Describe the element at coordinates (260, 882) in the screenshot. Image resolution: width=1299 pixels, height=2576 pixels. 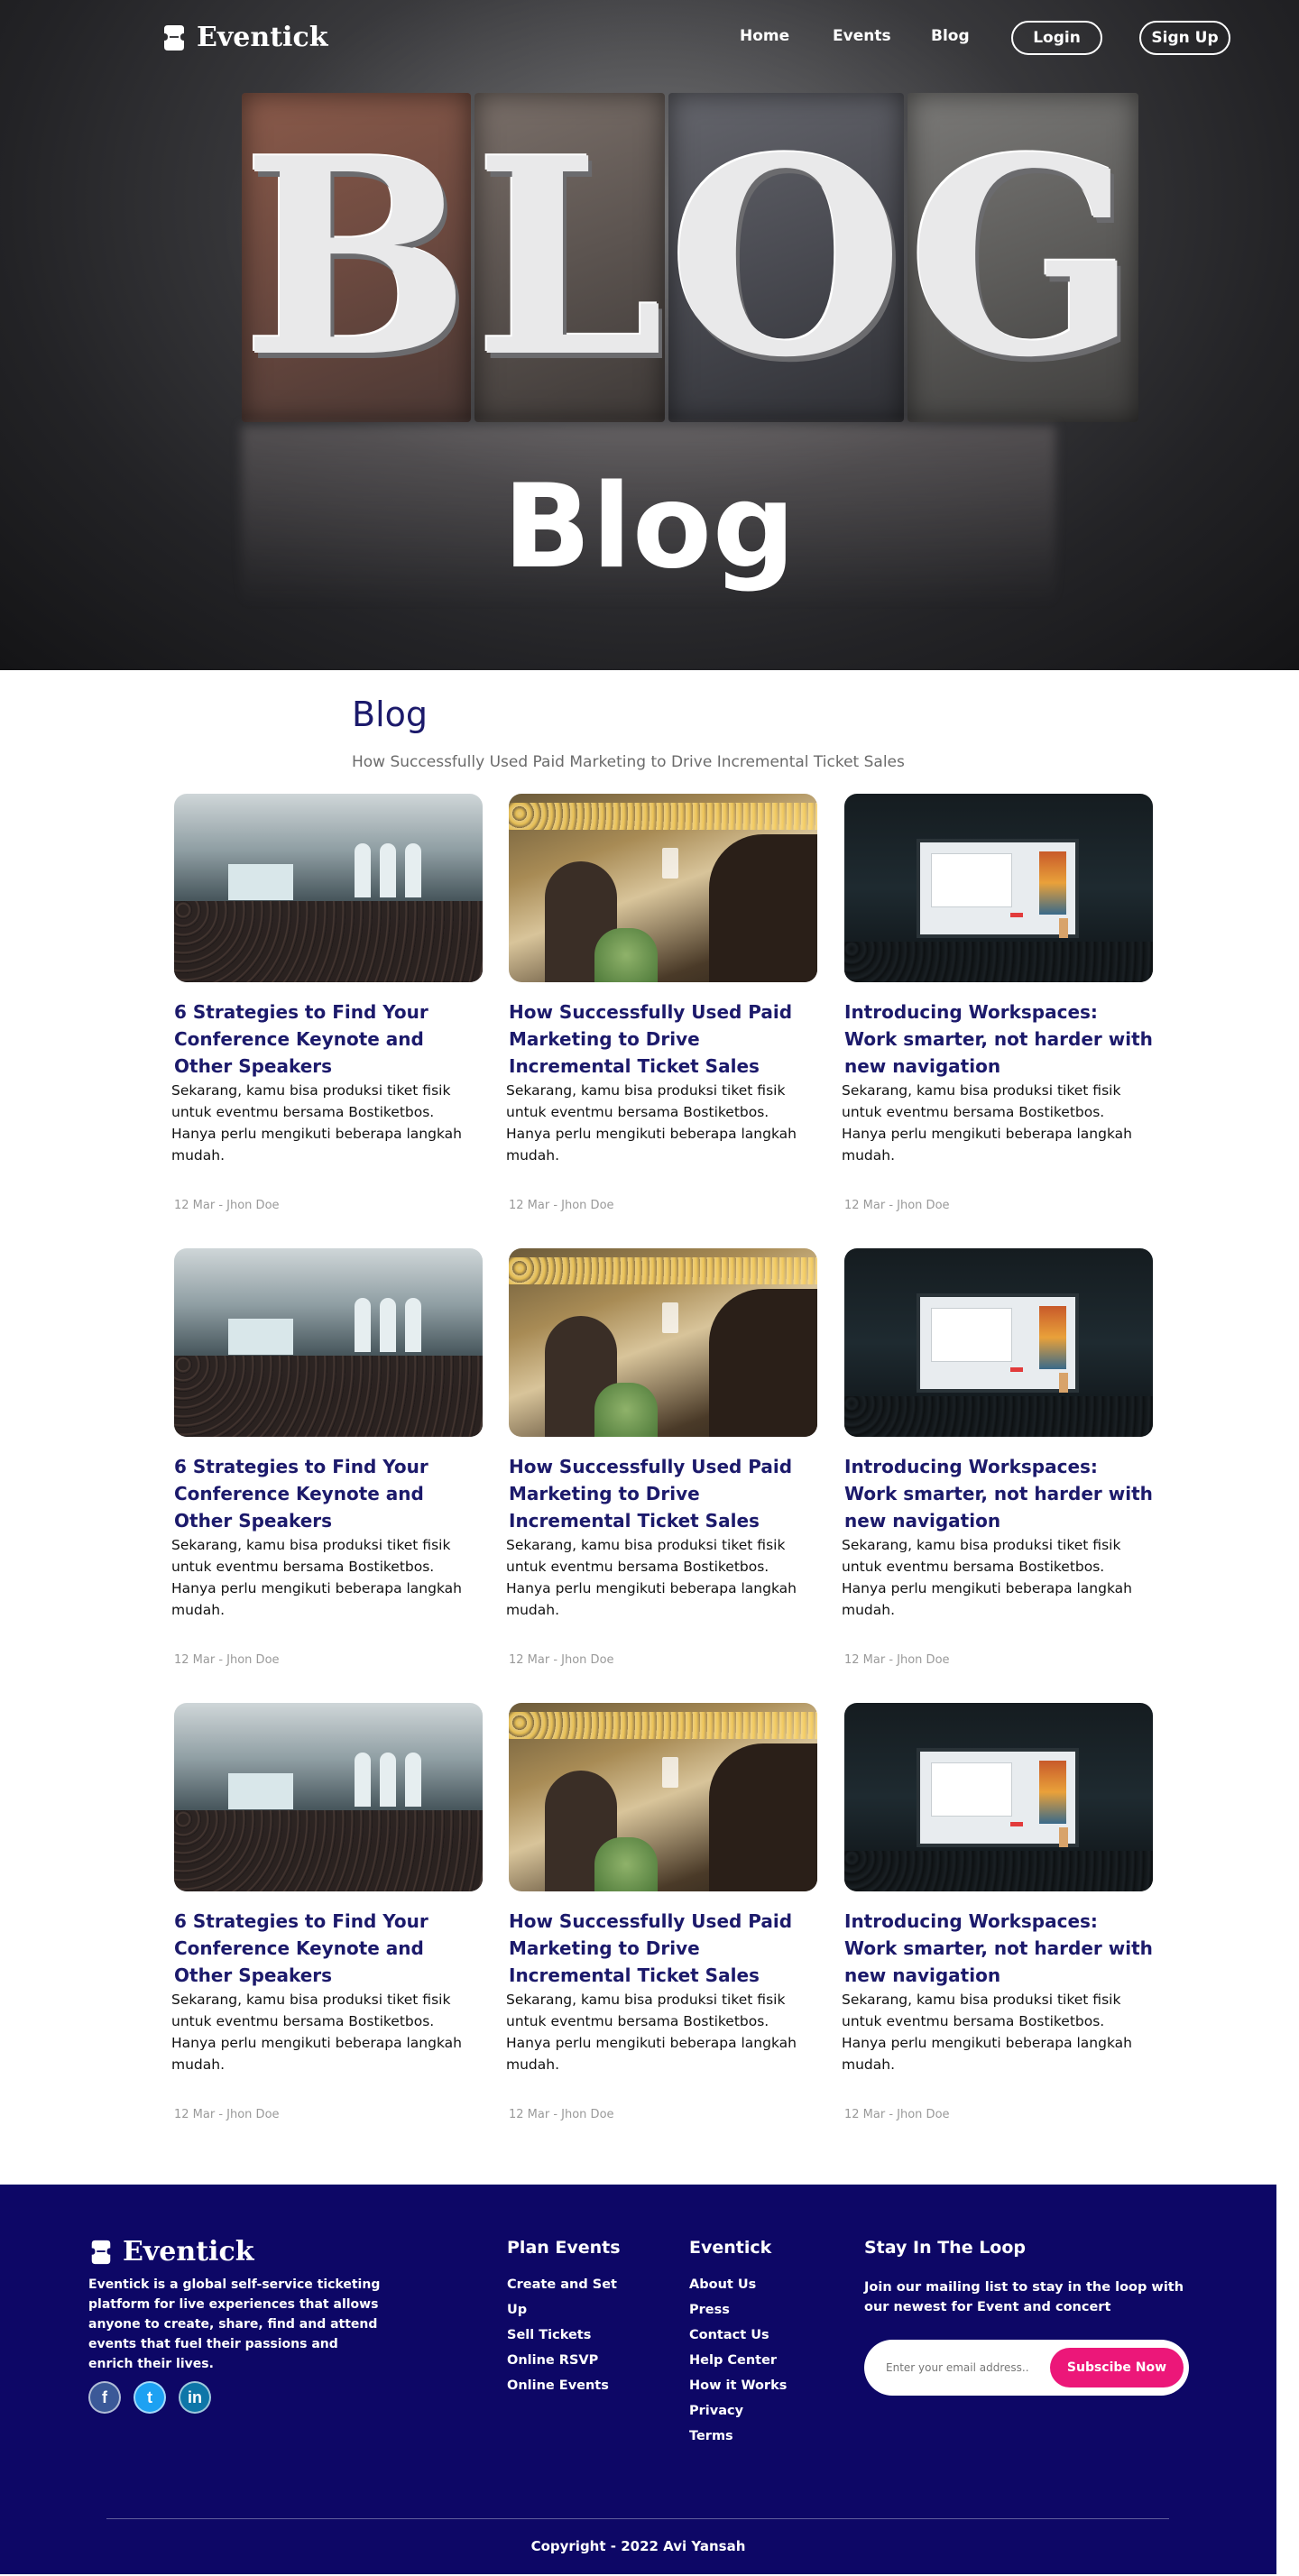
I see `hall-screen` at that location.